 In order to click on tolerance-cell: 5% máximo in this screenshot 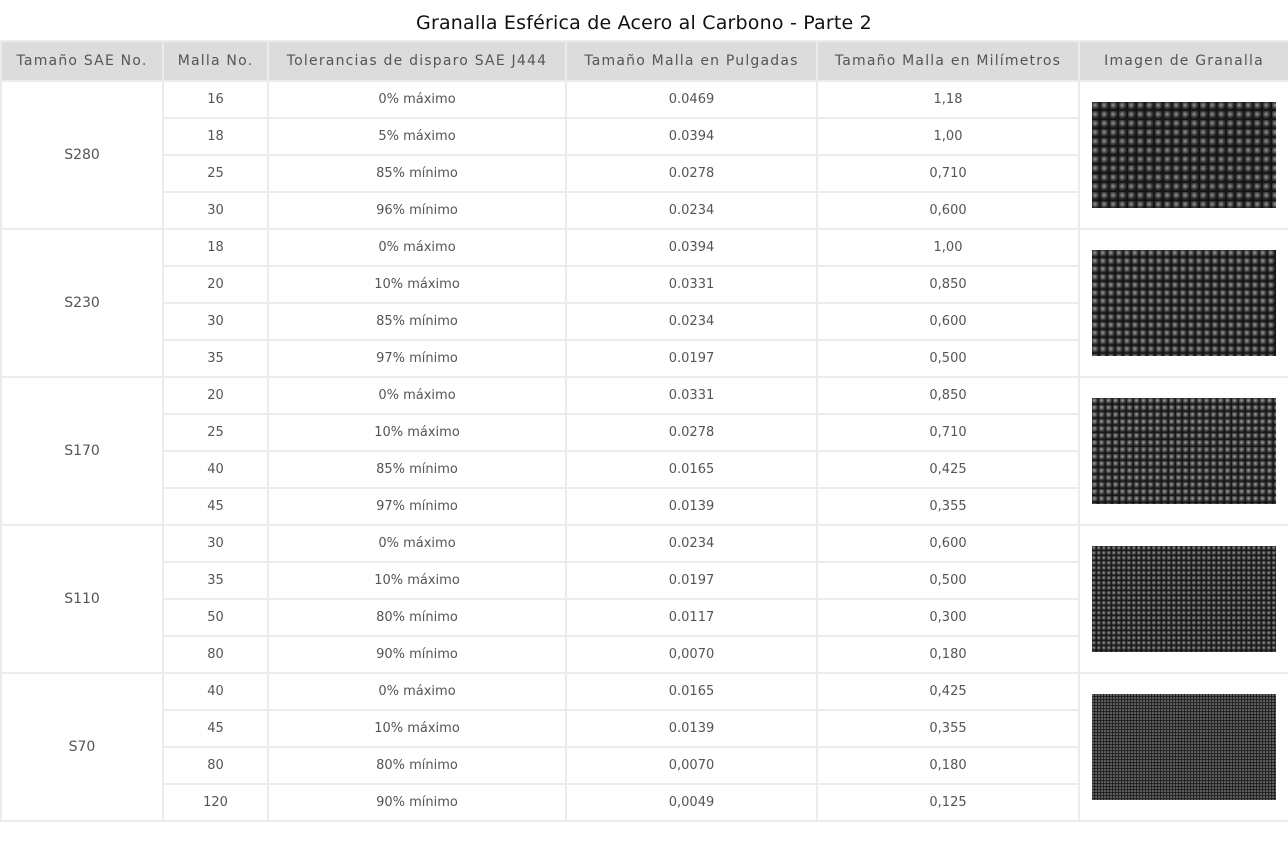, I will do `click(417, 136)`.